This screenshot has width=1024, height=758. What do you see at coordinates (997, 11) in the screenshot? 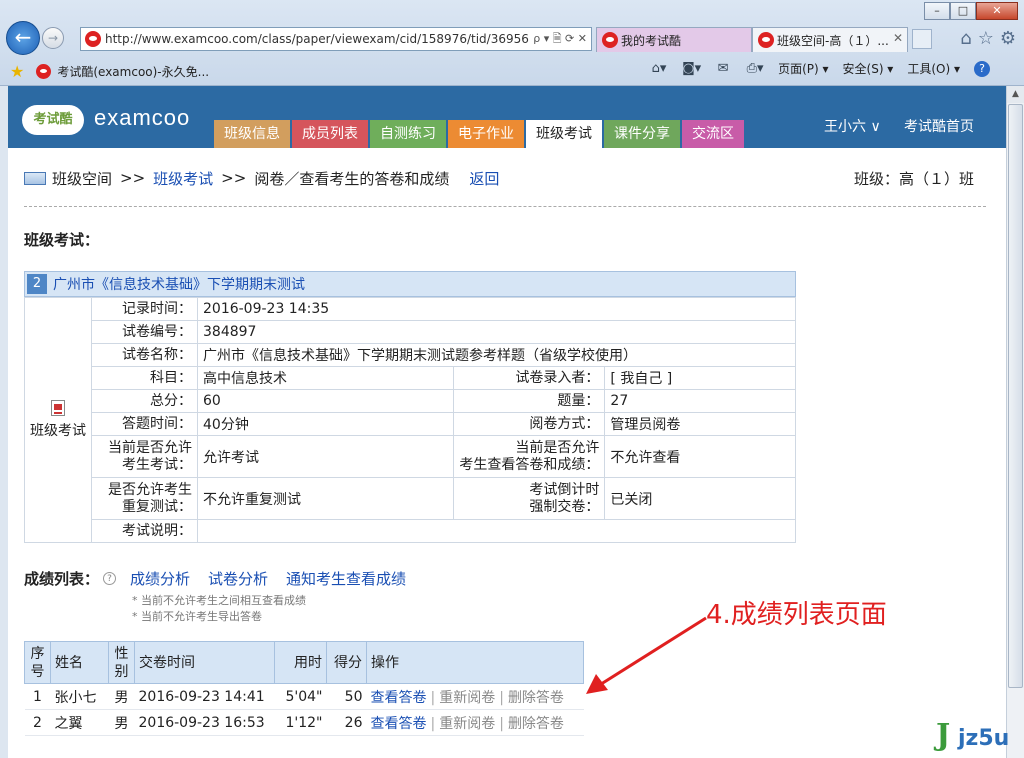
I see `close-button: ✕` at bounding box center [997, 11].